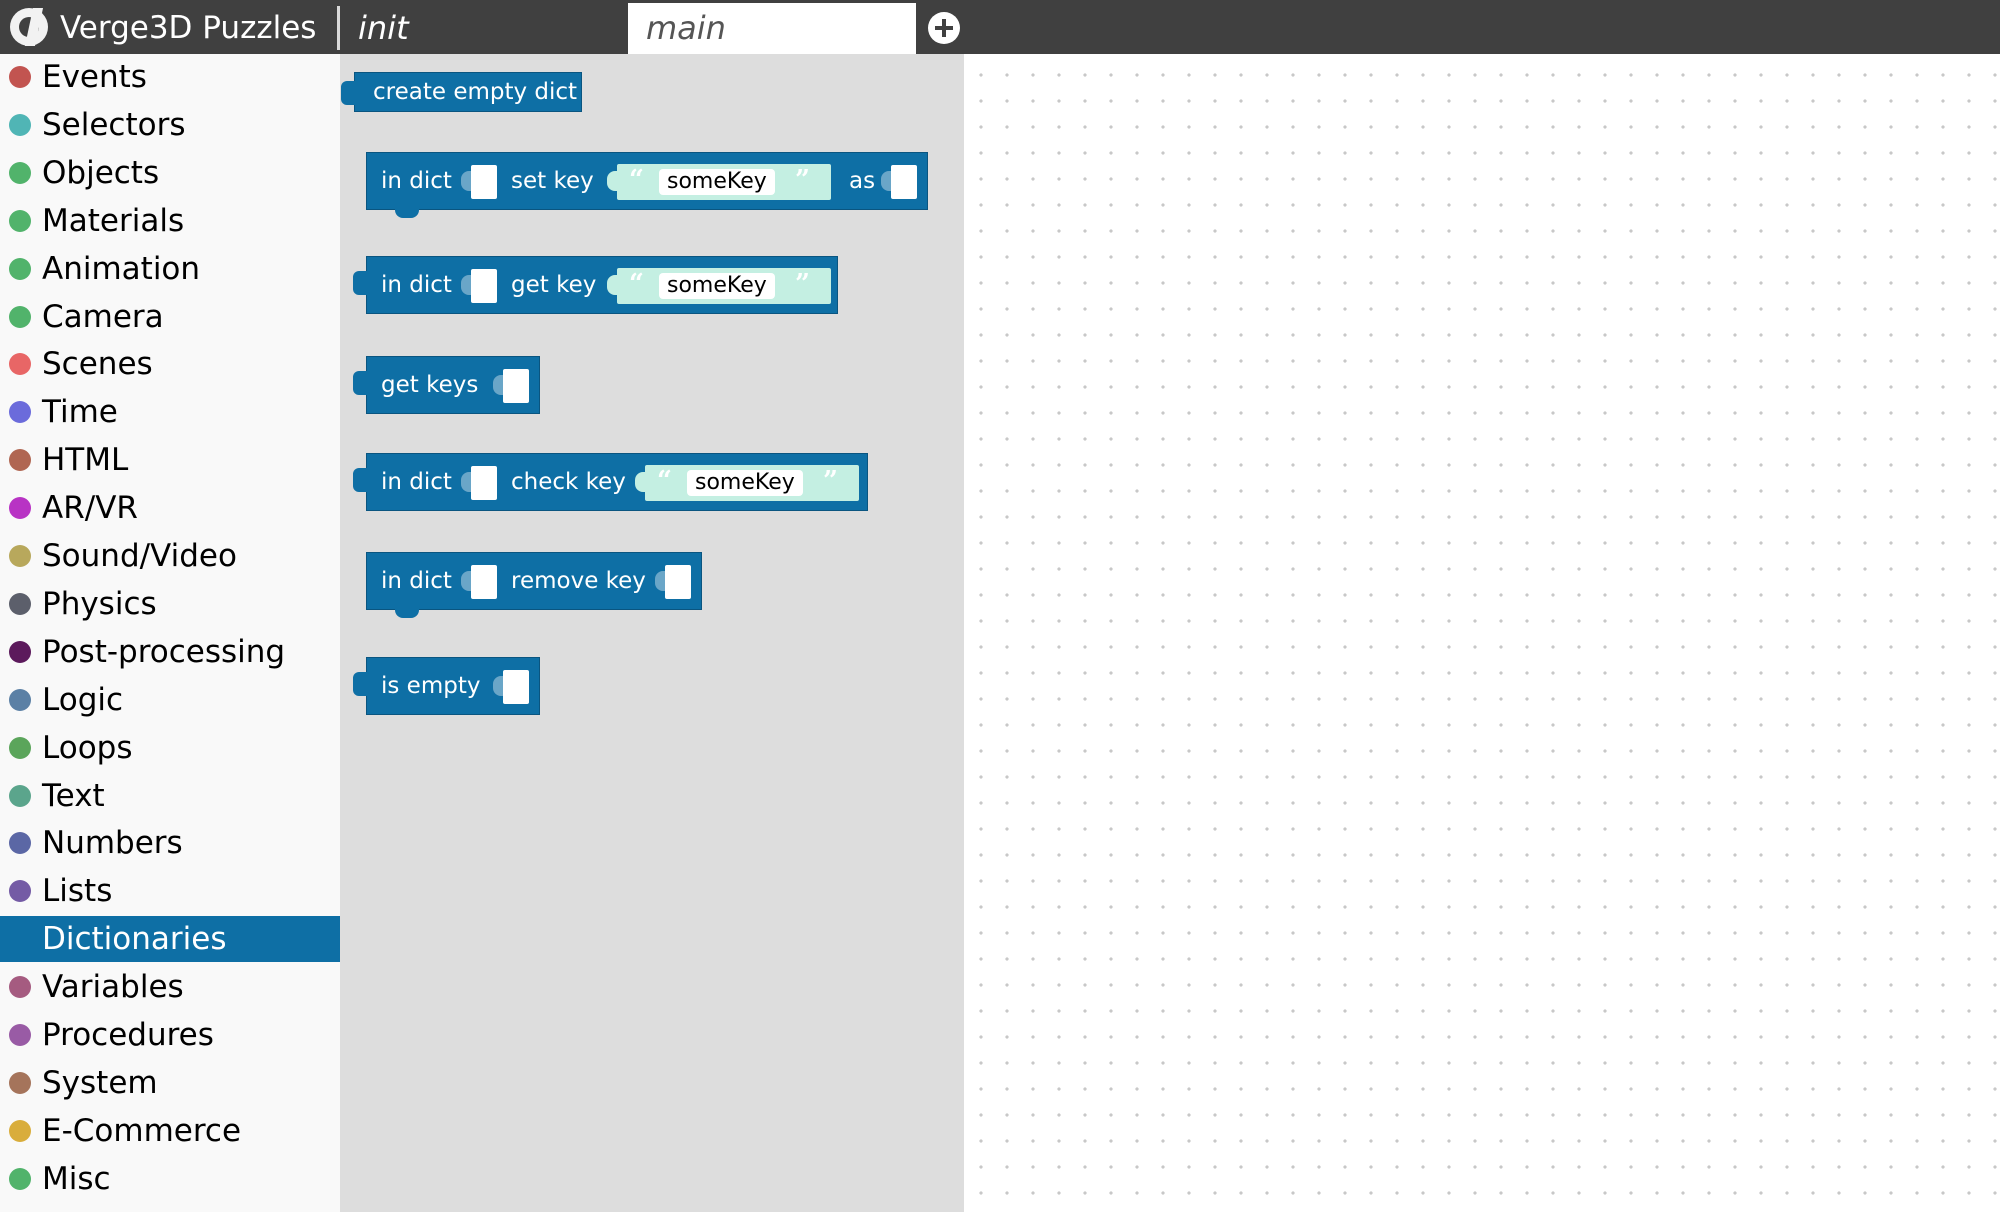 Image resolution: width=2000 pixels, height=1212 pixels. Describe the element at coordinates (170, 77) in the screenshot. I see `sidebar-item-events: Events` at that location.